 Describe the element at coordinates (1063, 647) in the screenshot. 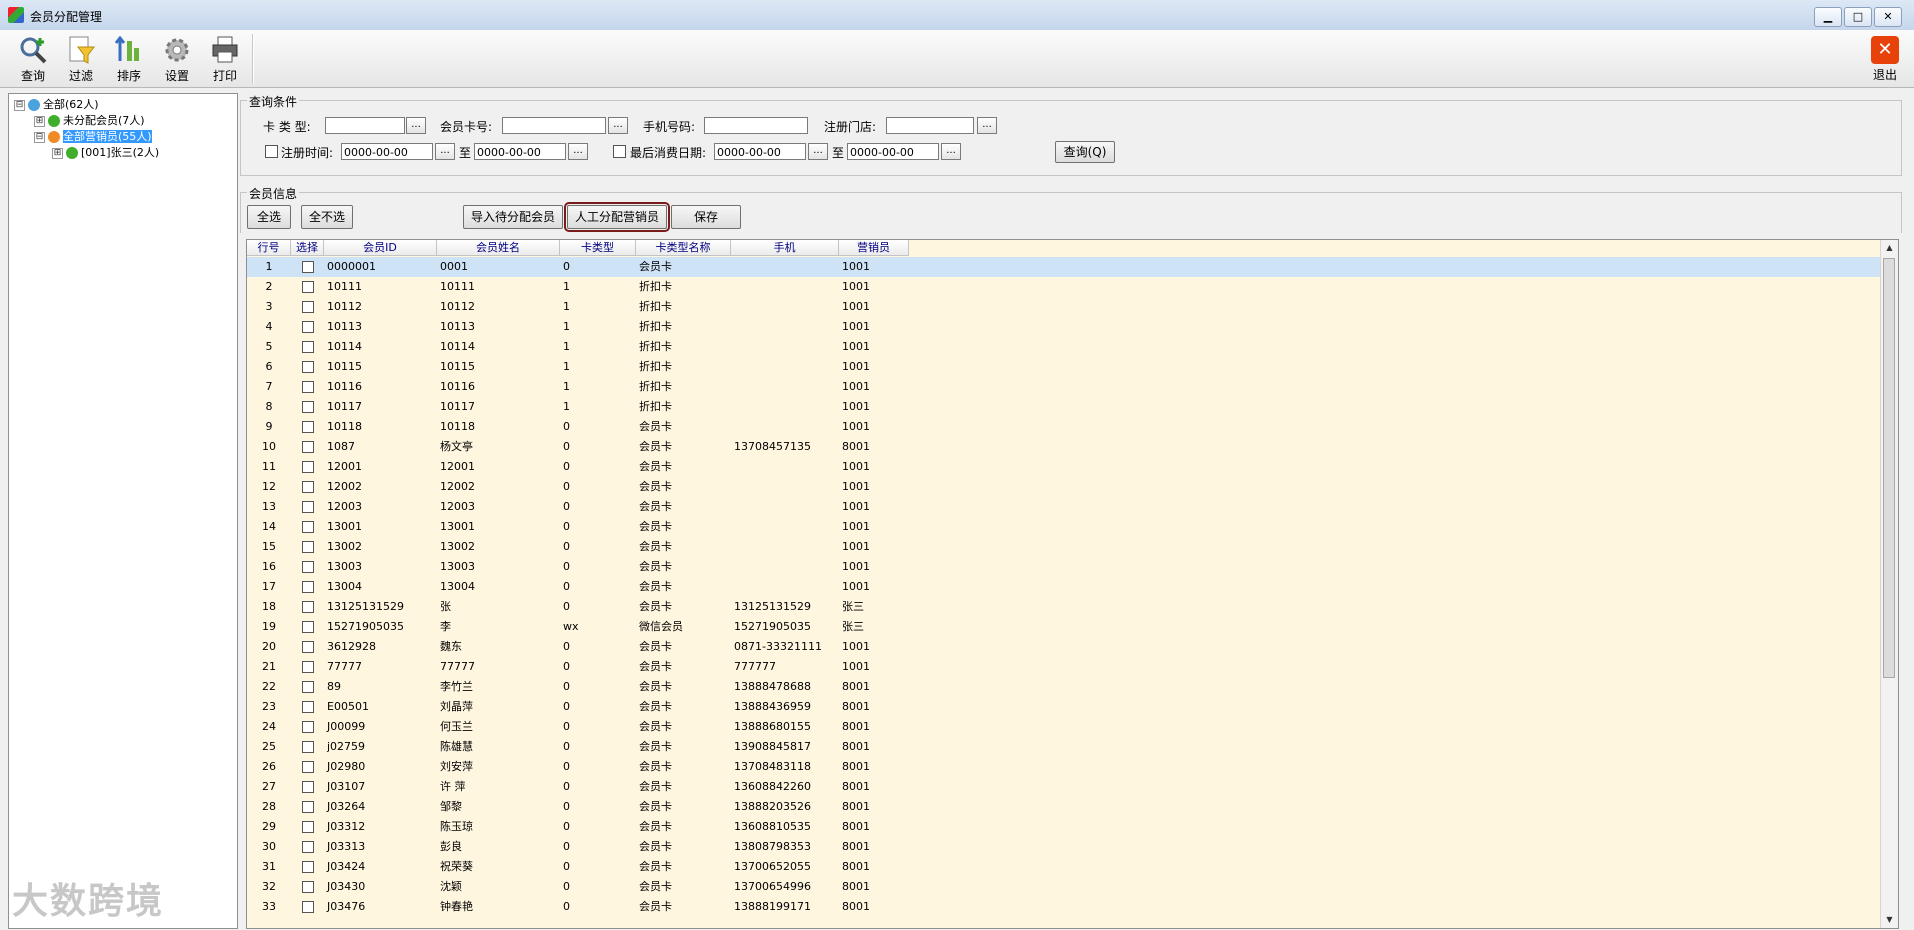

I see `table-row: 20 3612928 魏东 0 会员卡 0871-33321111 1001` at that location.